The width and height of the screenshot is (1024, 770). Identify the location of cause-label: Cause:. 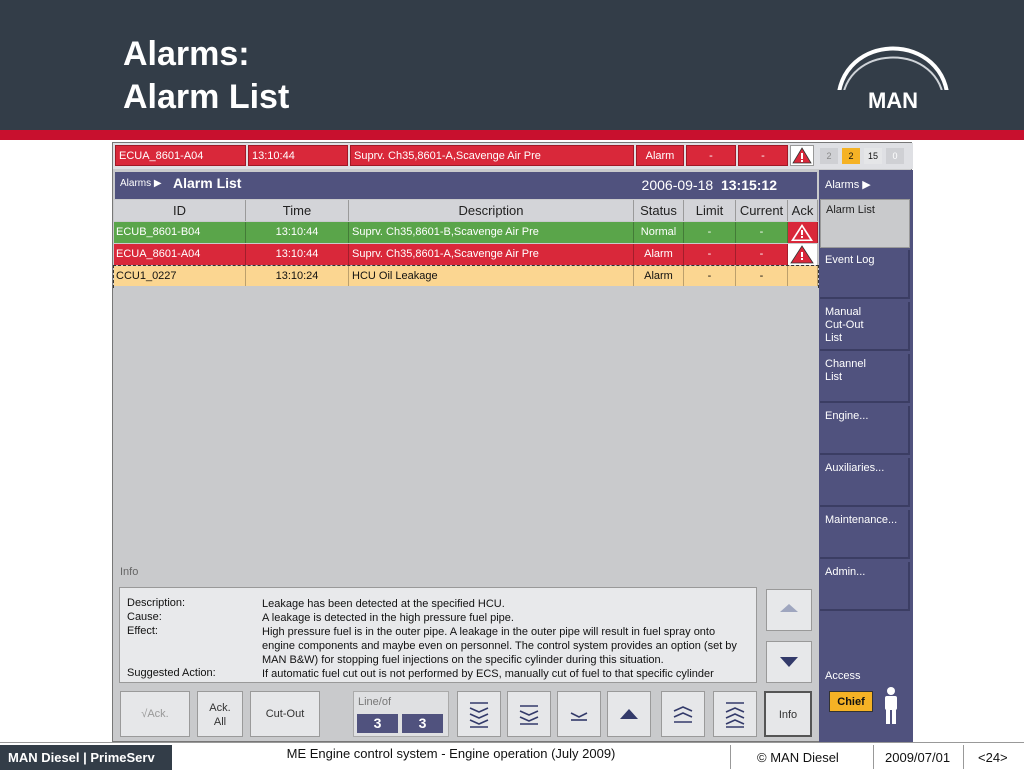
(144, 617).